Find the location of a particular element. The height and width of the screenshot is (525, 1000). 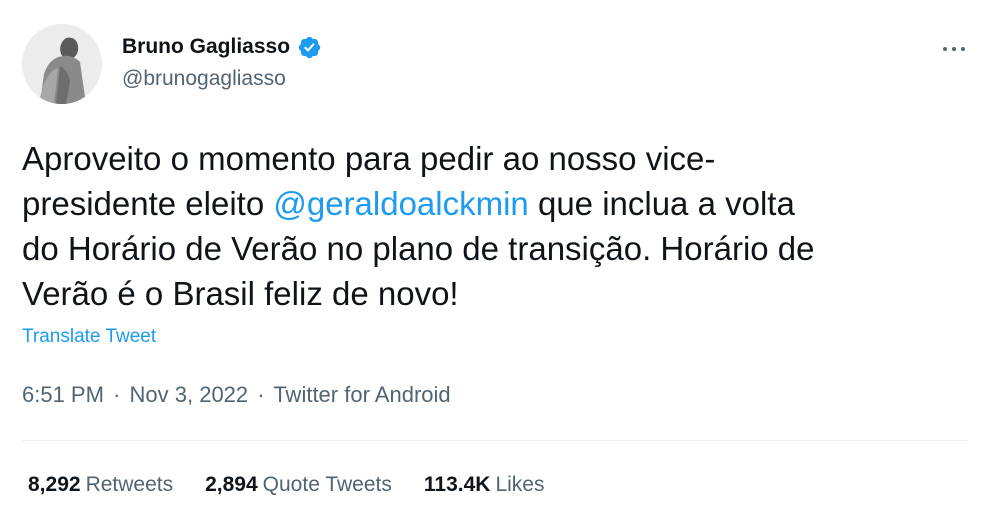

tweet-date: Nov 3, 2022 is located at coordinates (189, 394).